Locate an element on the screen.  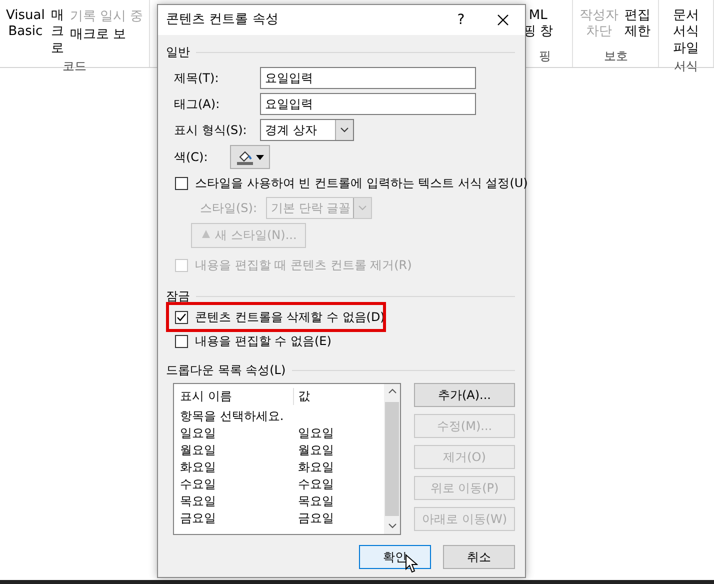
cursor-icon is located at coordinates (411, 564).